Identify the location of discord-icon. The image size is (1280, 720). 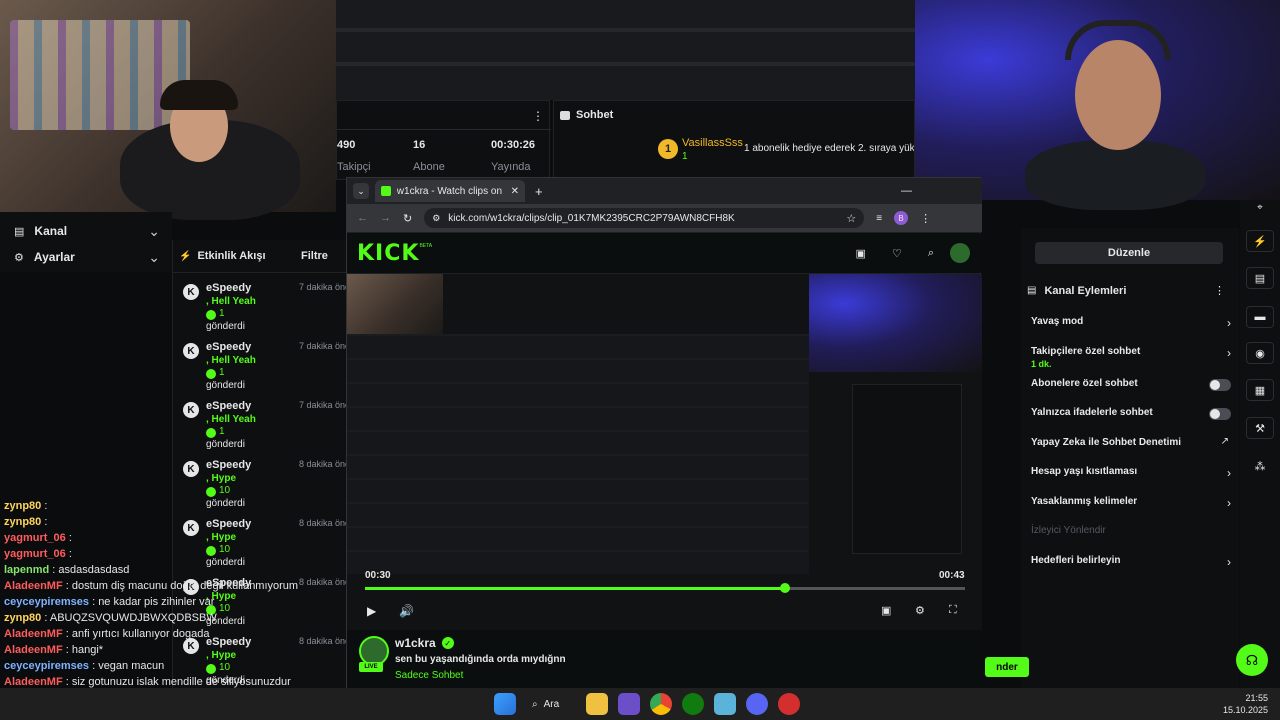
(757, 704).